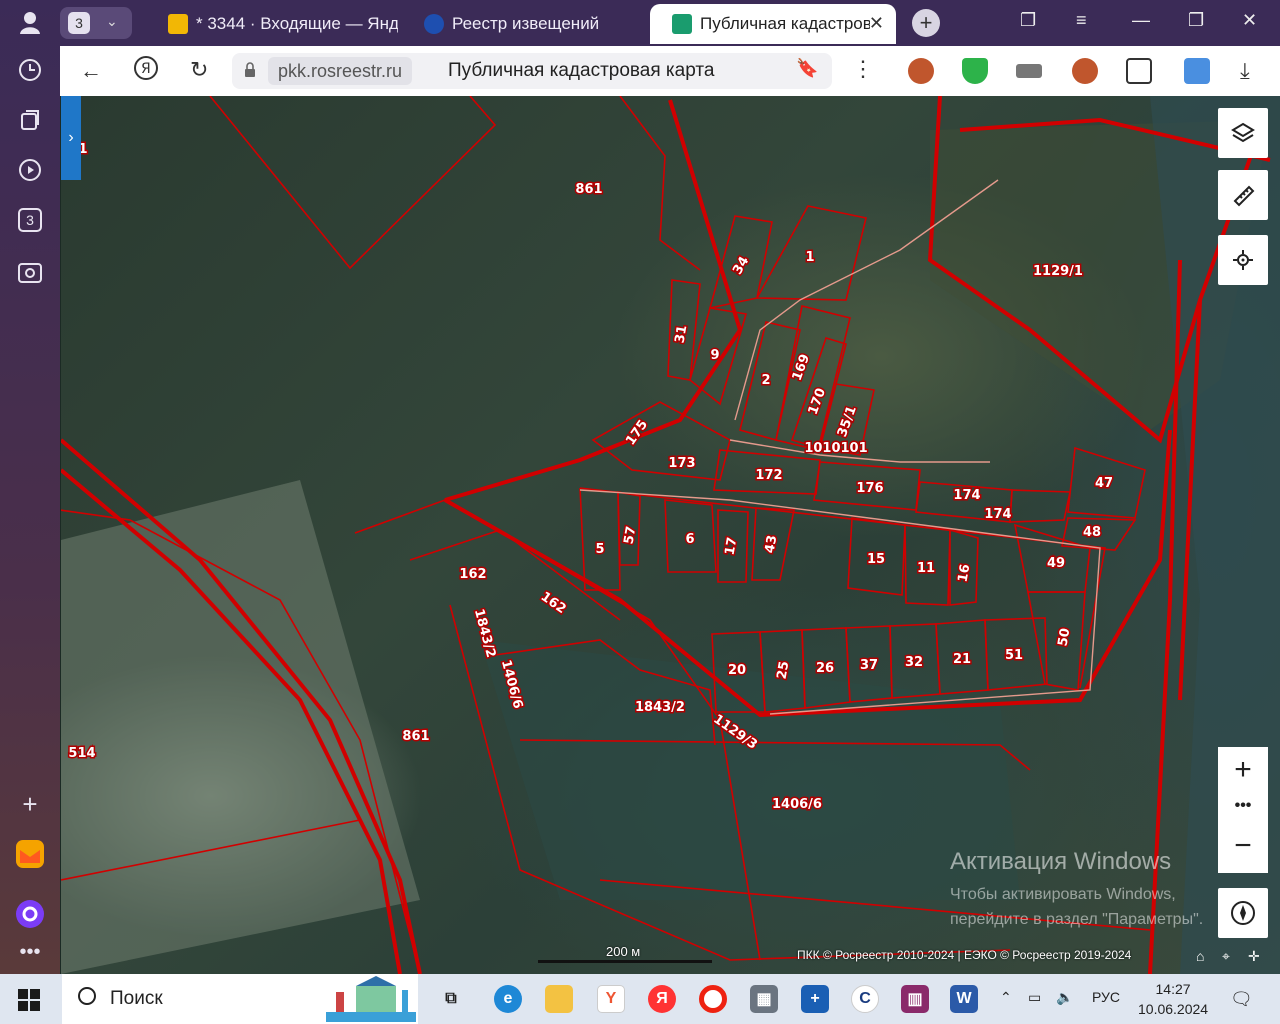 The width and height of the screenshot is (1280, 1024). I want to click on locate-button, so click(1243, 260).